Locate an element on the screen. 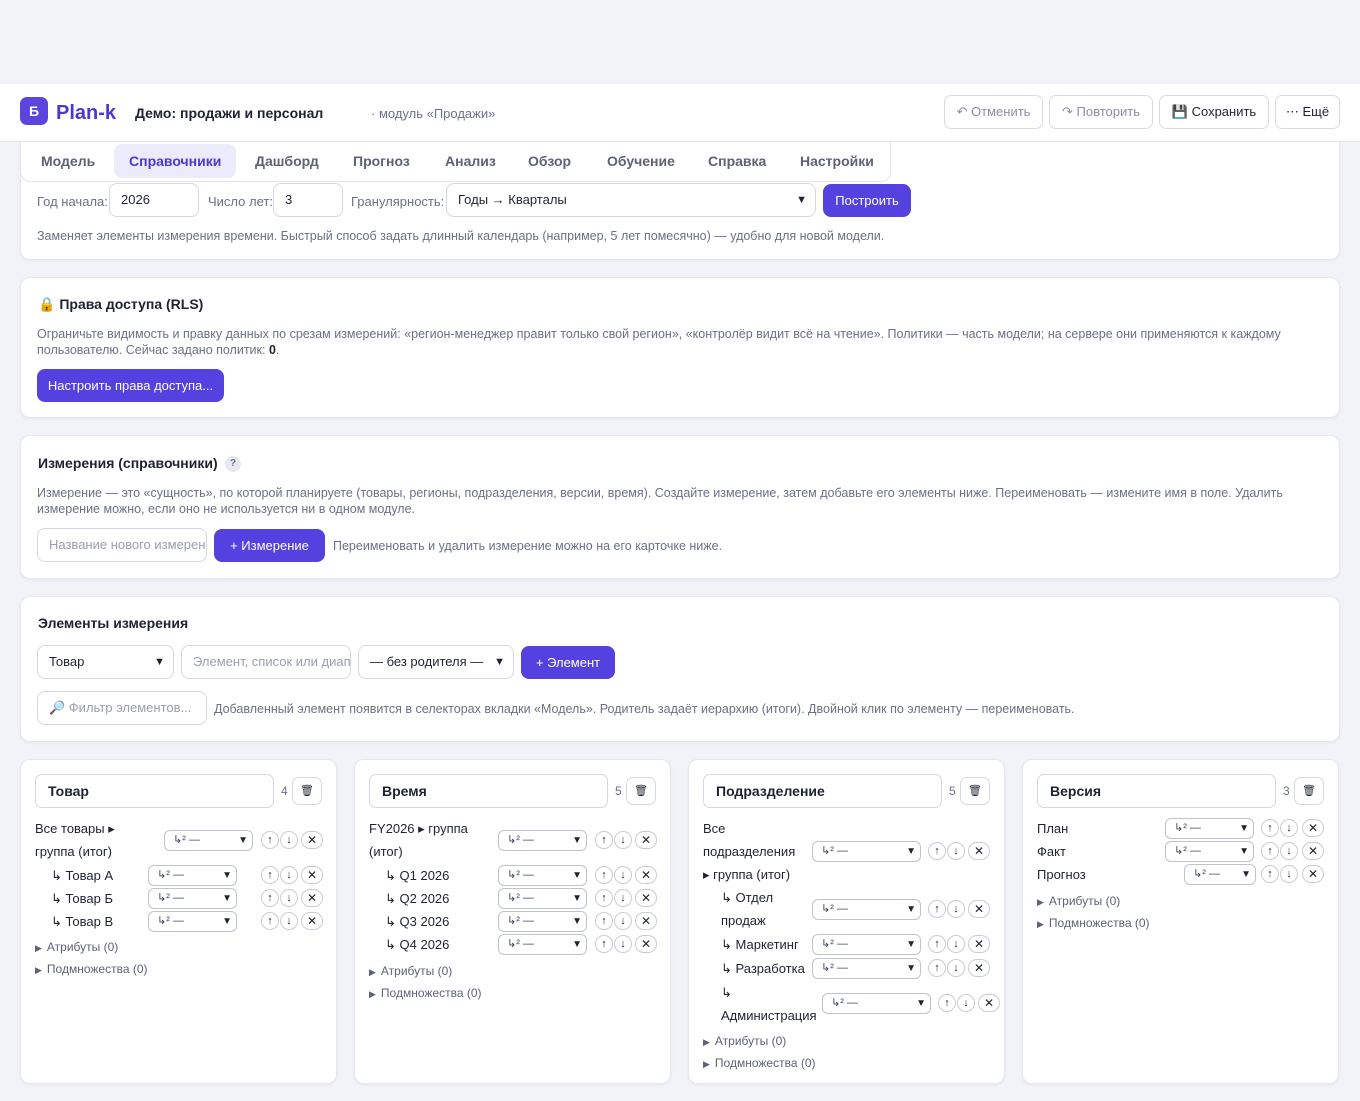 Image resolution: width=1360 pixels, height=1101 pixels. element-name: ↳ Разработка is located at coordinates (763, 968).